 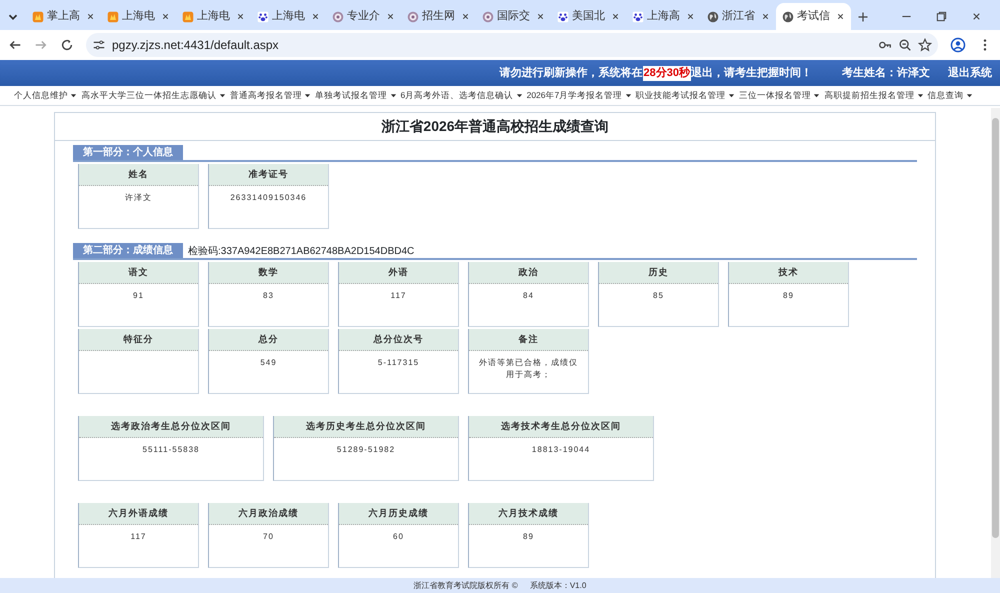 What do you see at coordinates (658, 295) in the screenshot?
I see `card-value: 85` at bounding box center [658, 295].